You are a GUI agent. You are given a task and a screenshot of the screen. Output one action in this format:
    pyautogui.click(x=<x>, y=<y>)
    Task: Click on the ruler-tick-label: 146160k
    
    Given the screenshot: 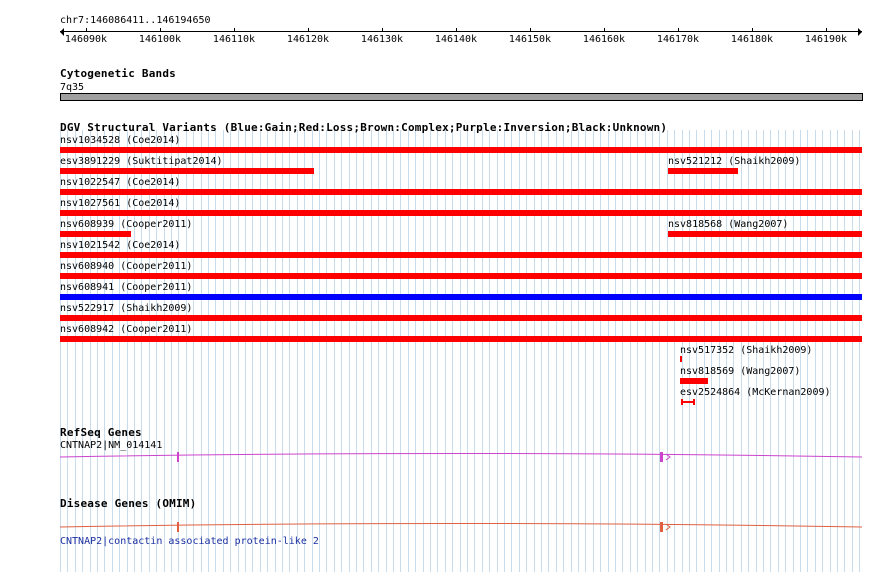 What is the action you would take?
    pyautogui.click(x=604, y=39)
    